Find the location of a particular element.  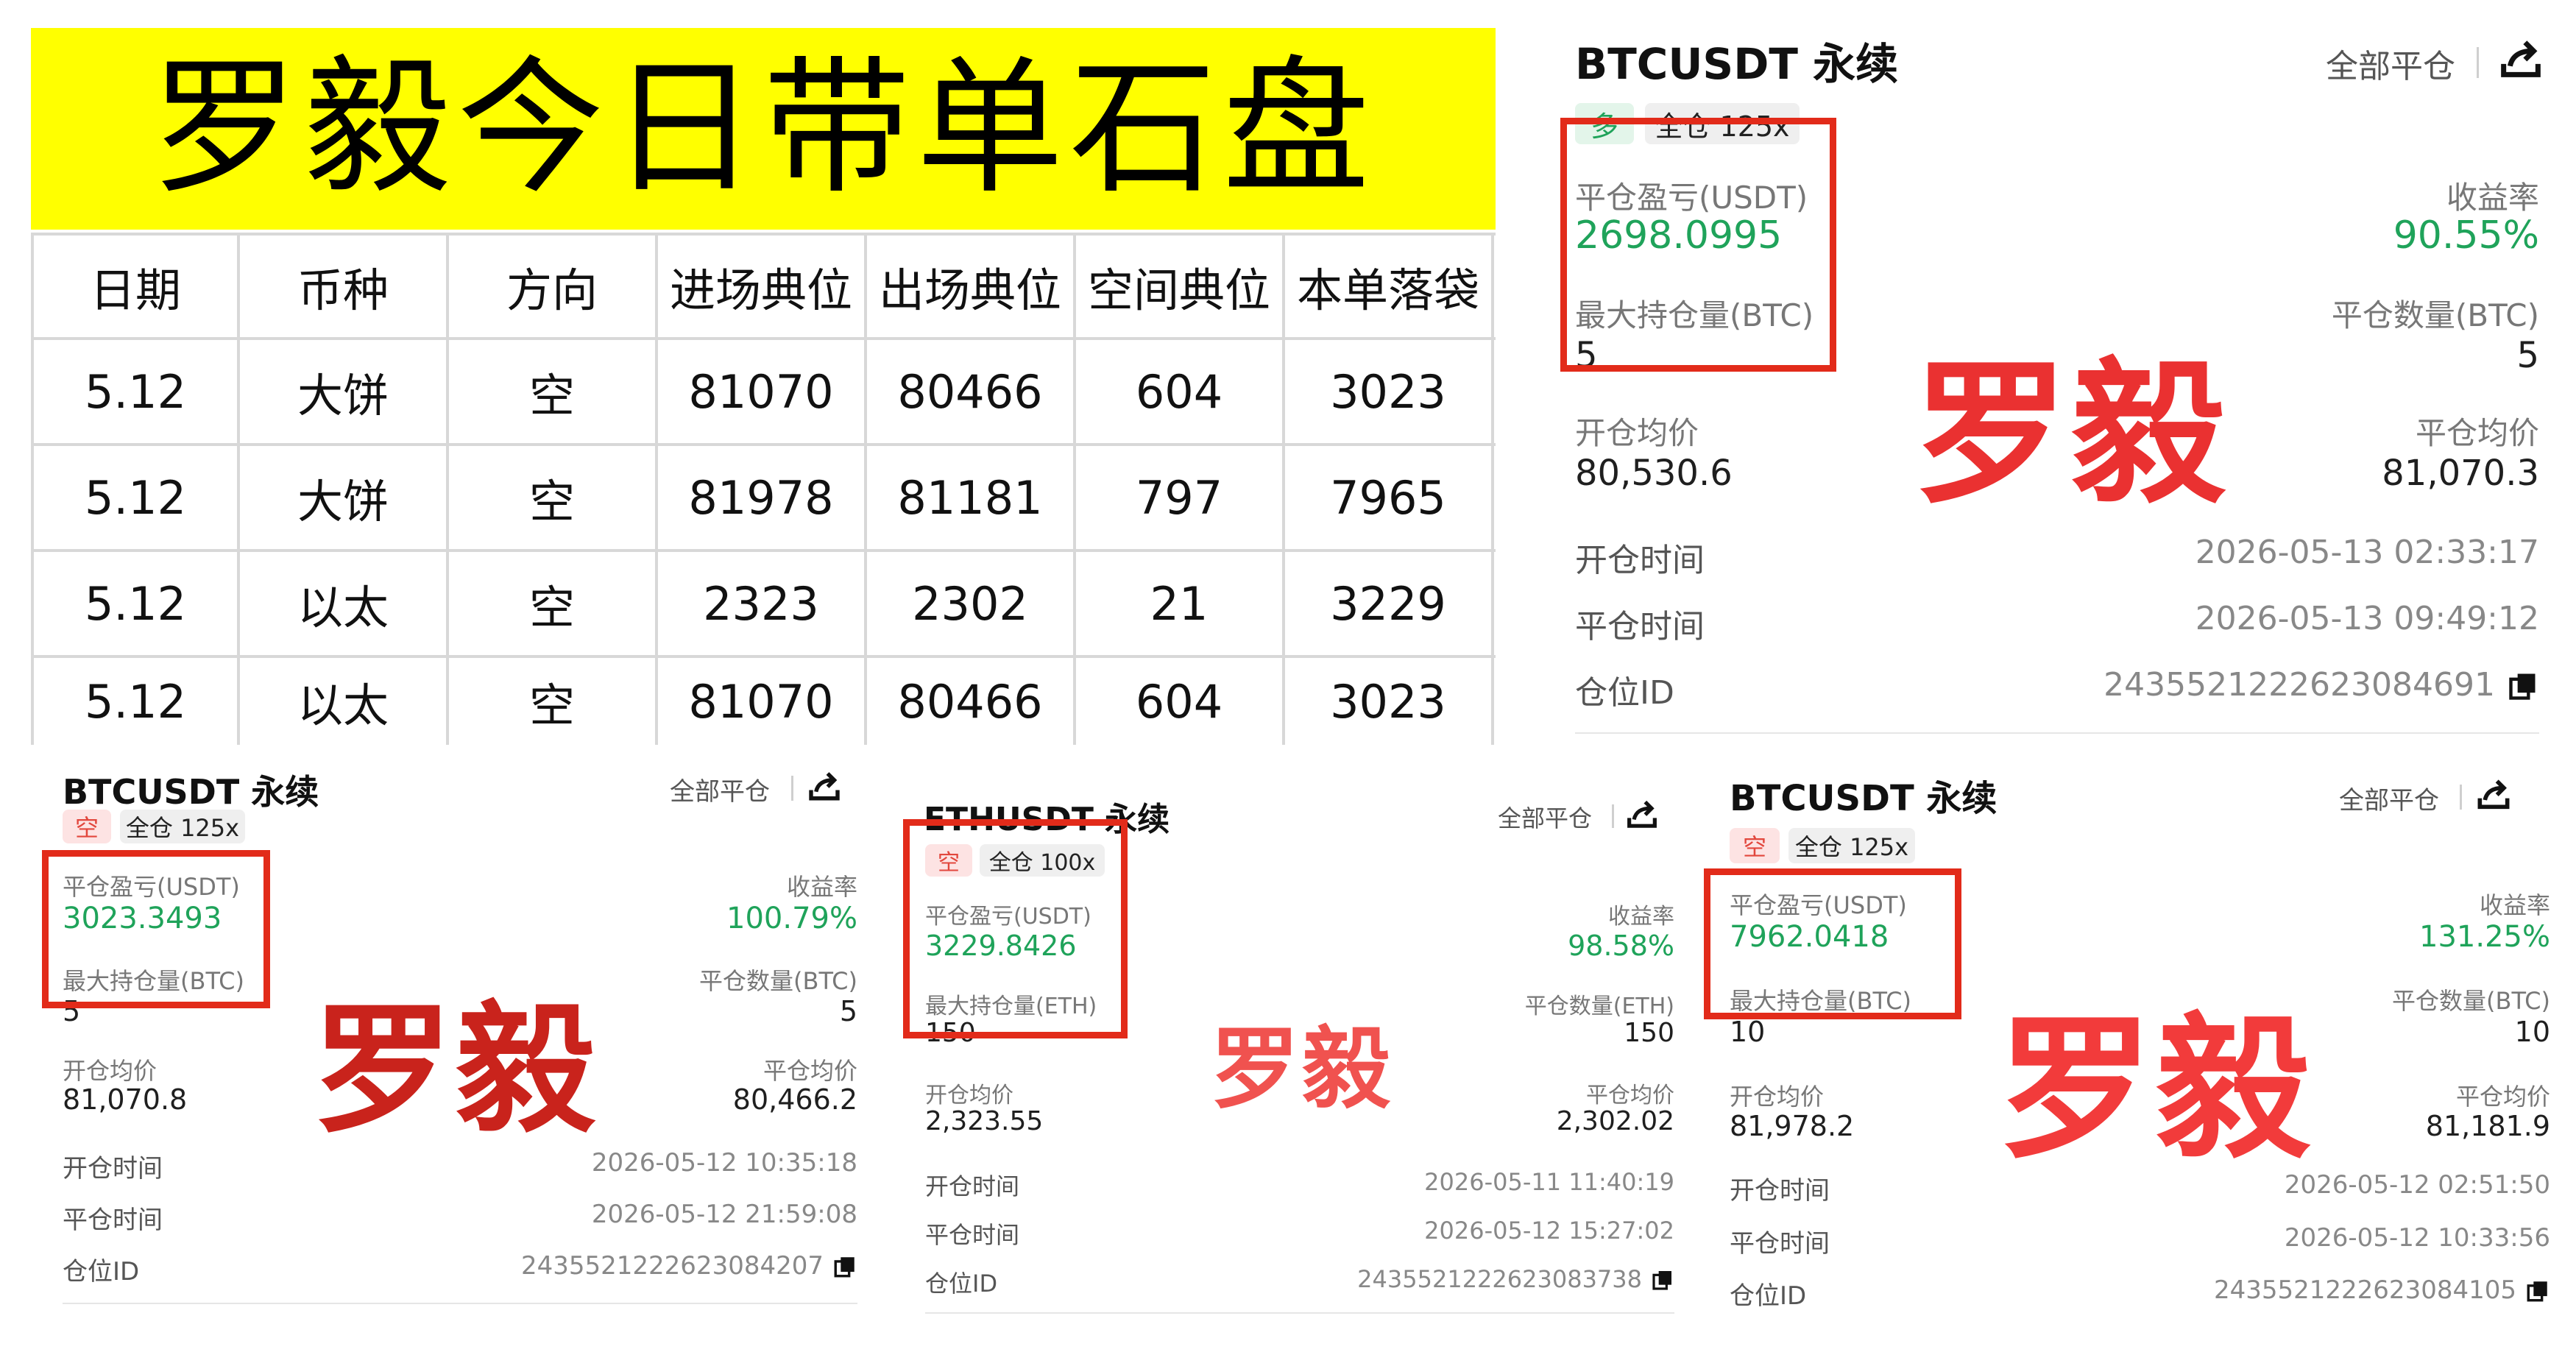

close-qty-label: 平仓数量(ETH) is located at coordinates (1599, 1007).